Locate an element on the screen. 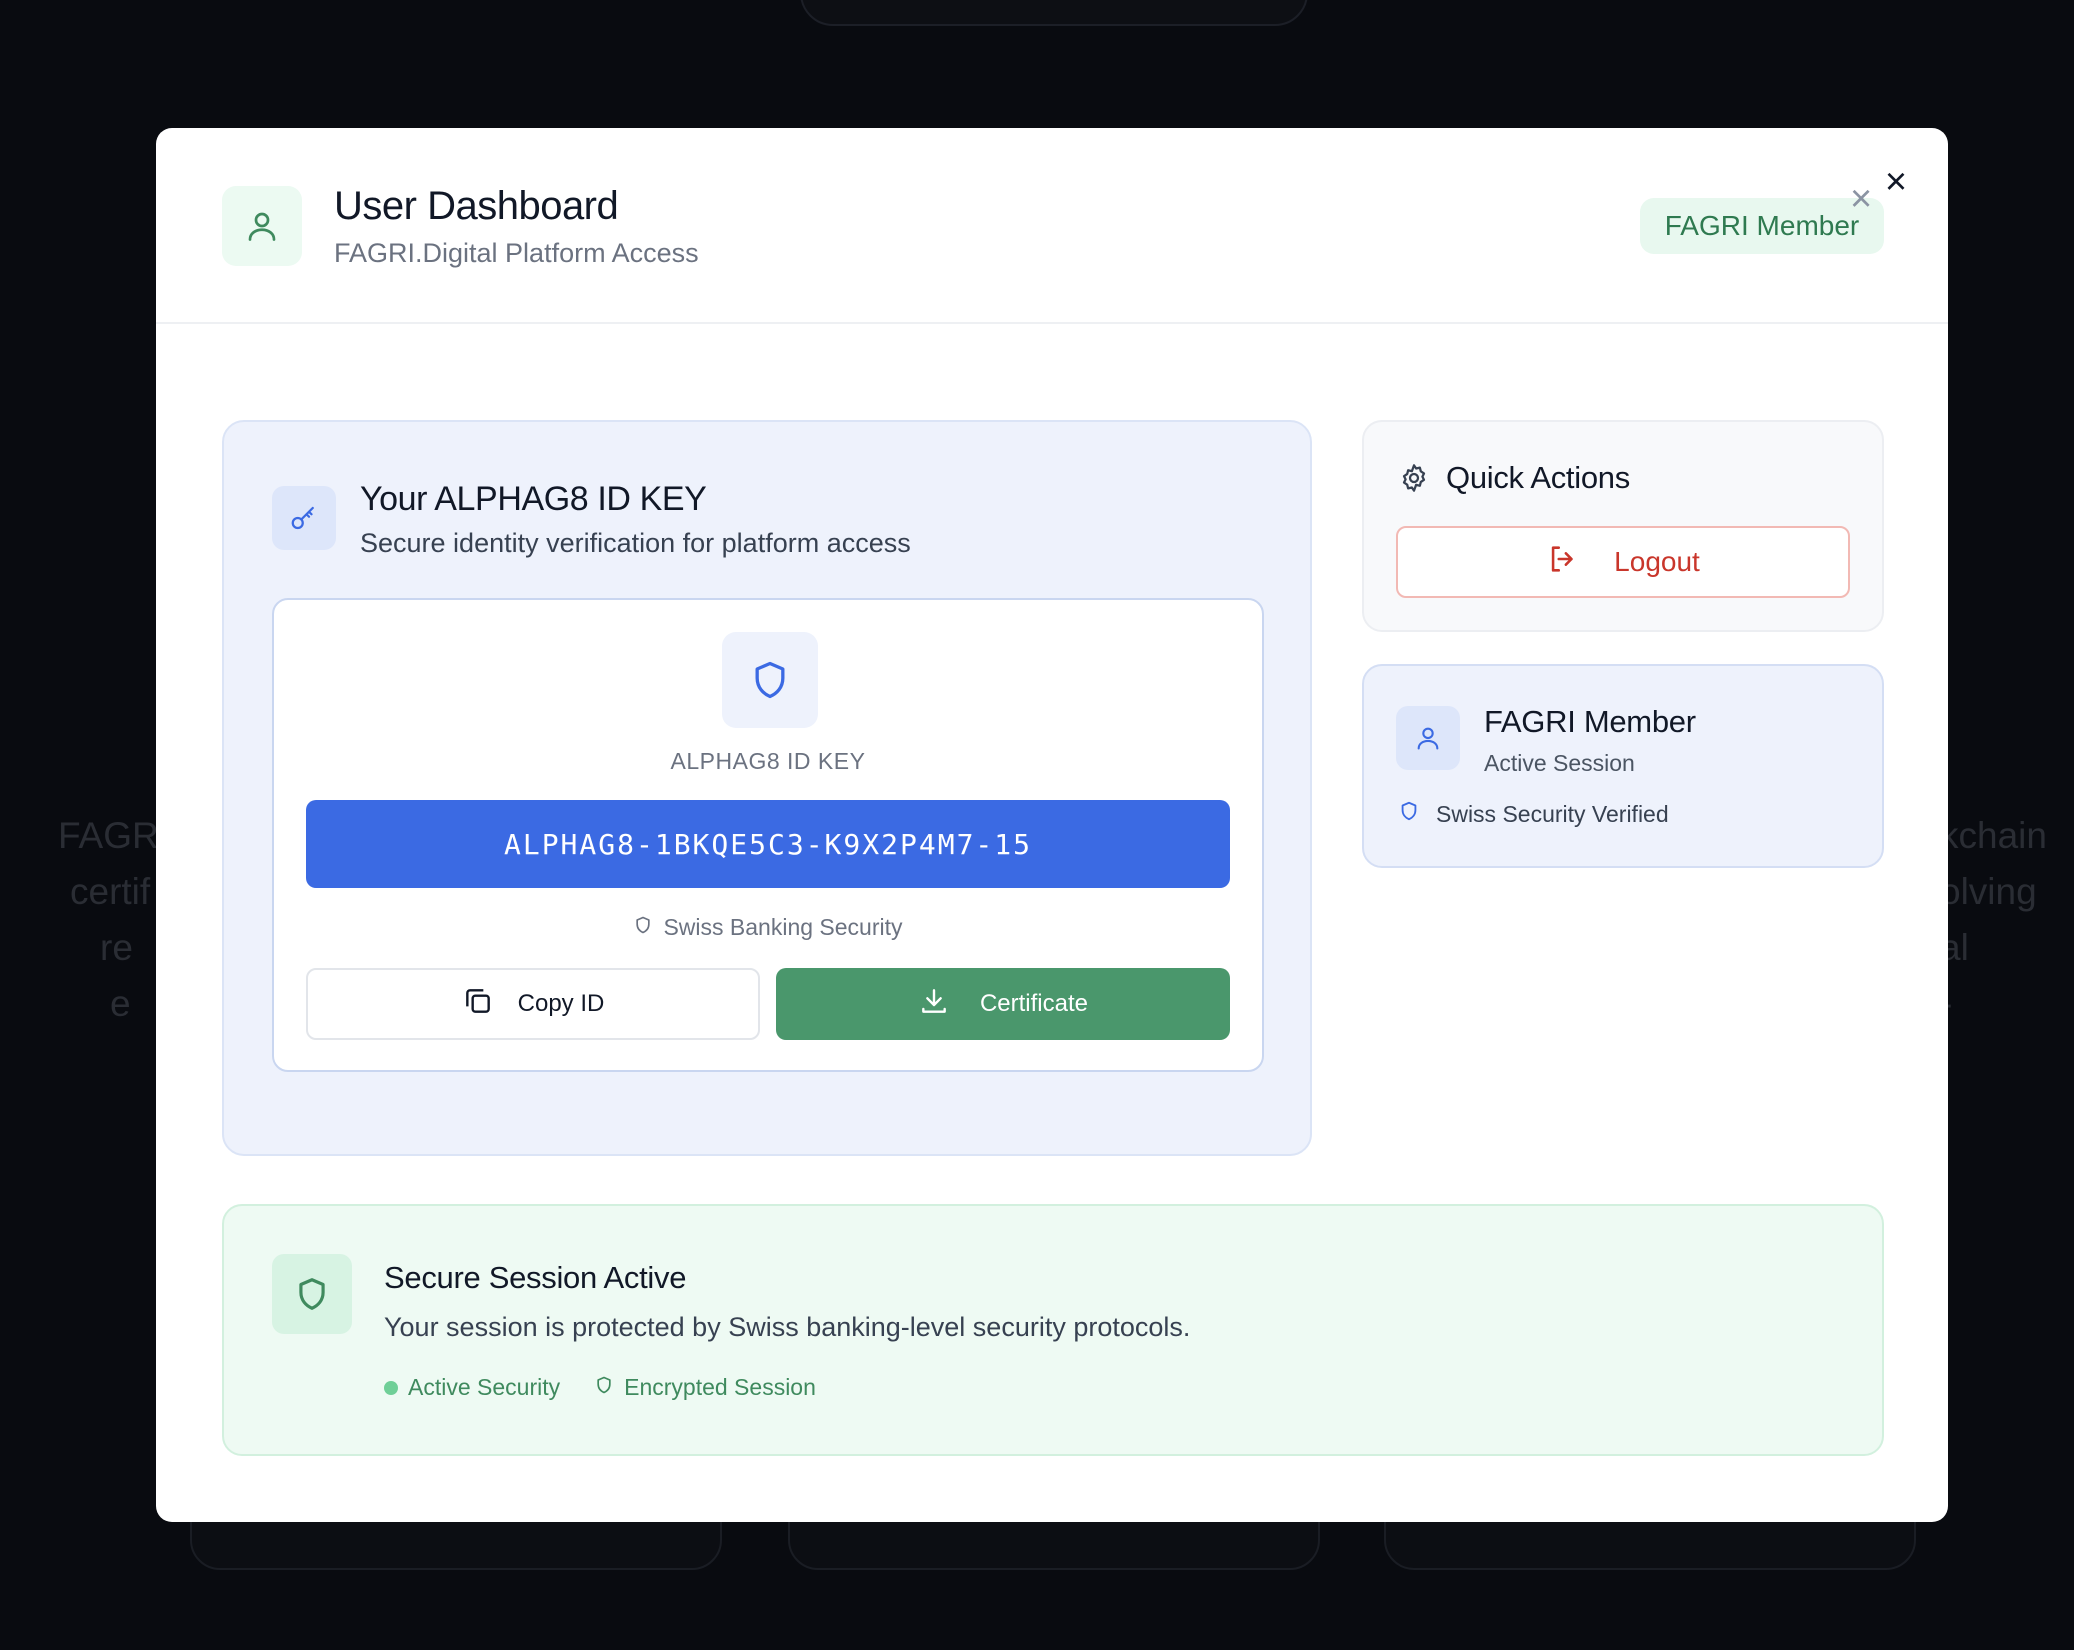 This screenshot has height=1650, width=2074. id-key-label: ALPHAG8 ID KEY is located at coordinates (768, 761).